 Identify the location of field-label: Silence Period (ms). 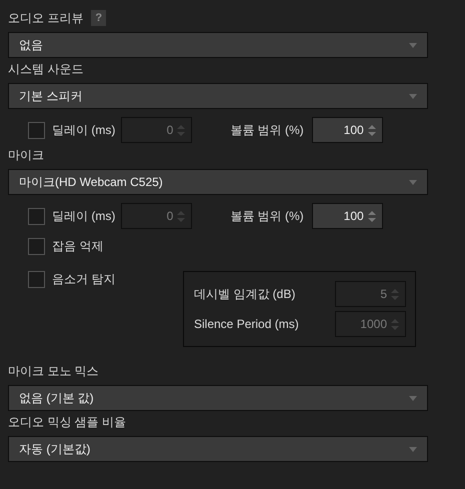
(246, 324).